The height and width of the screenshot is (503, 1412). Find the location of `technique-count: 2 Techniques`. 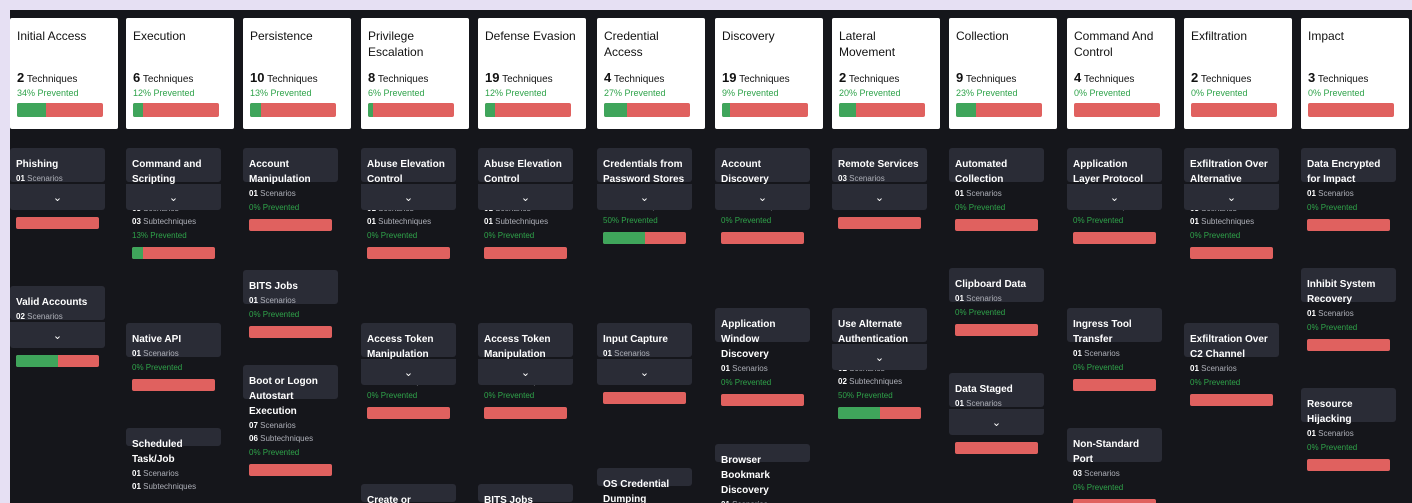

technique-count: 2 Techniques is located at coordinates (64, 77).